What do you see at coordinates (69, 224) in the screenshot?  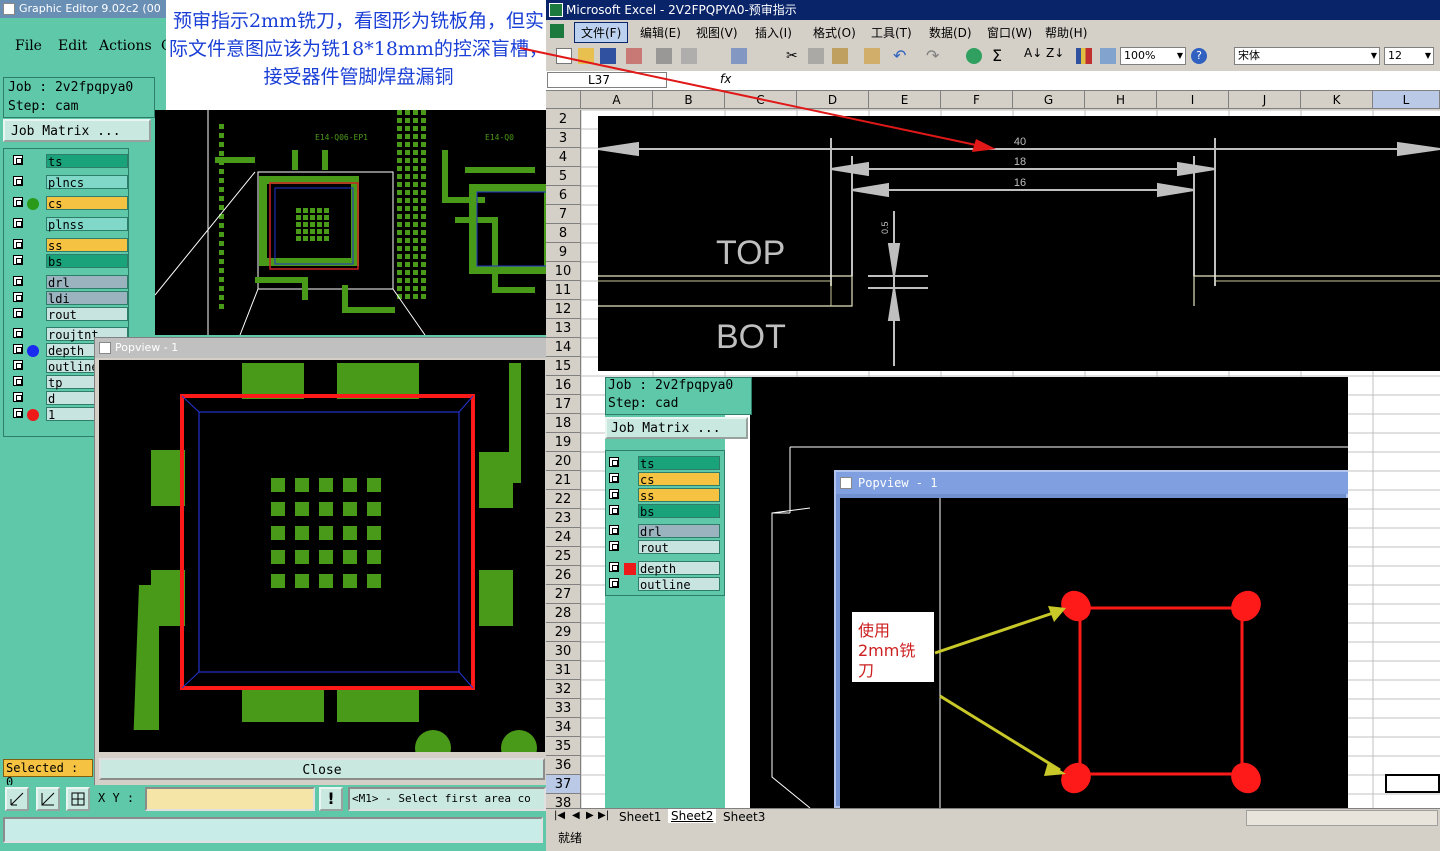 I see `layer-row-plnss: plnss` at bounding box center [69, 224].